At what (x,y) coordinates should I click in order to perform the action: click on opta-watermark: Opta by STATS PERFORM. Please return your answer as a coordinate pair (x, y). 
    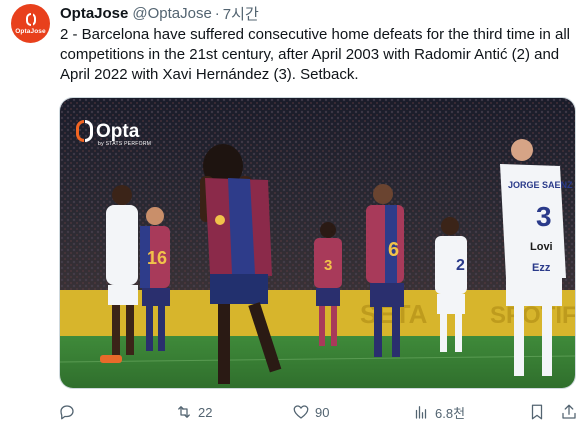
    Looking at the image, I should click on (113, 133).